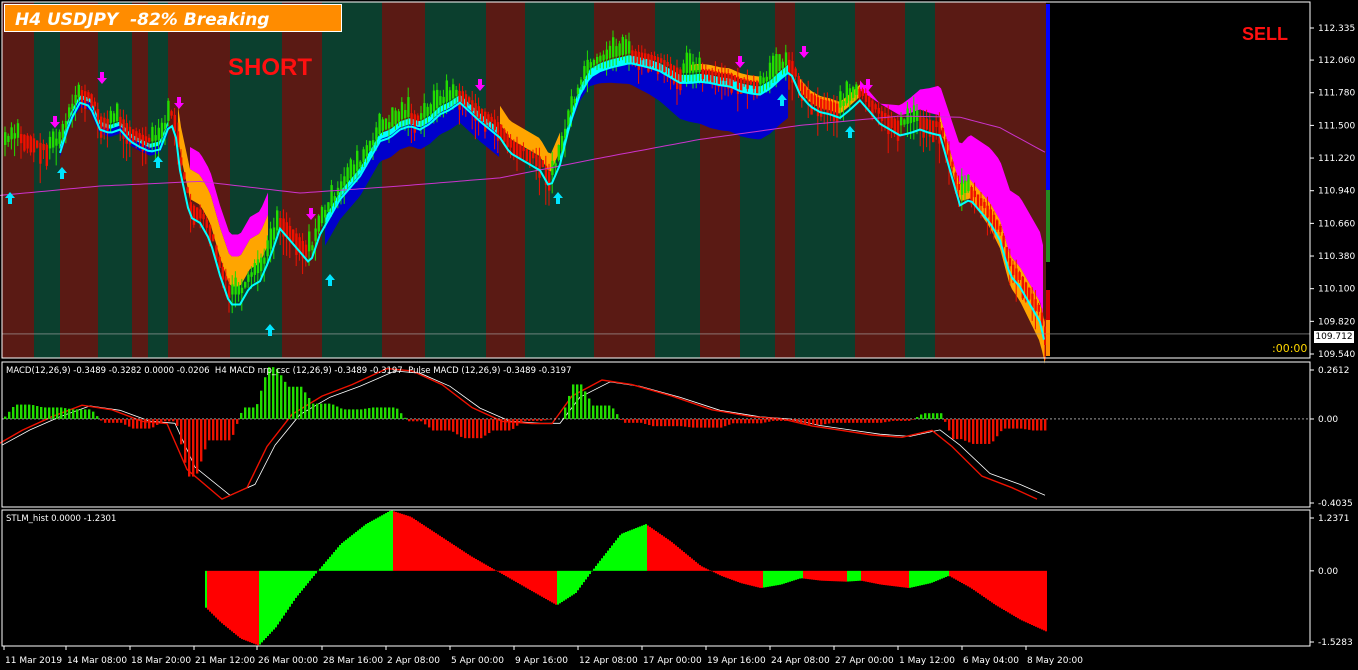  I want to click on time-tick-label: 18 Mar 20:00, so click(161, 661).